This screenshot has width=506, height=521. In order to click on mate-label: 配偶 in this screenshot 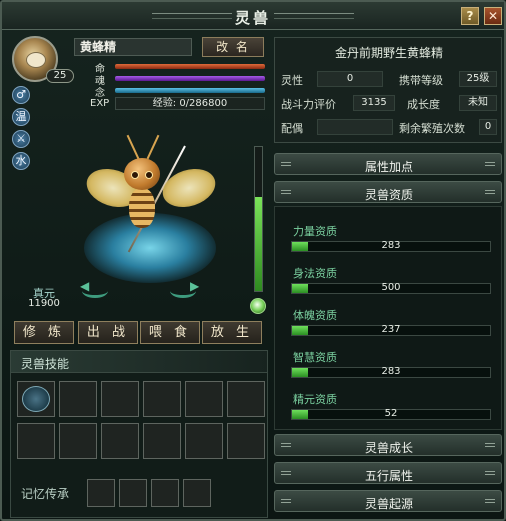, I will do `click(292, 128)`.